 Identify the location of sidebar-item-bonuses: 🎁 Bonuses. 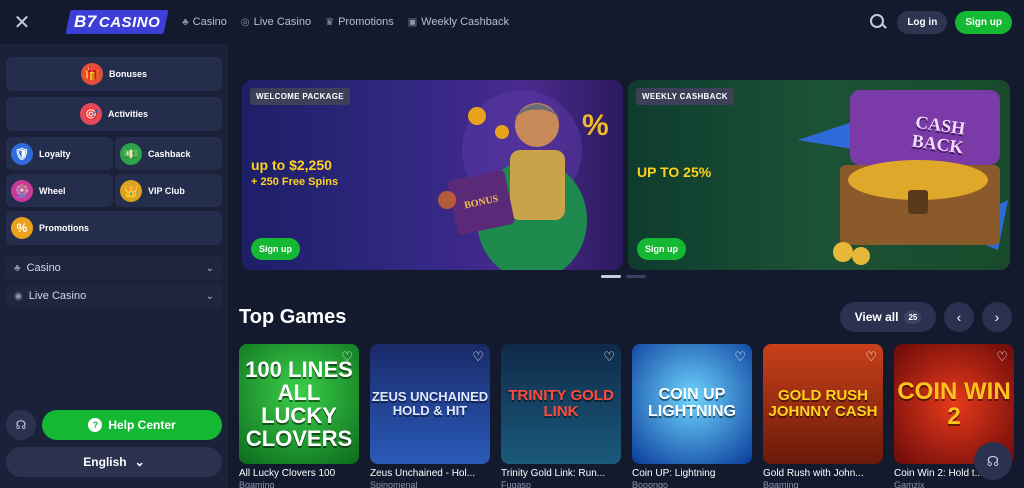
(114, 74).